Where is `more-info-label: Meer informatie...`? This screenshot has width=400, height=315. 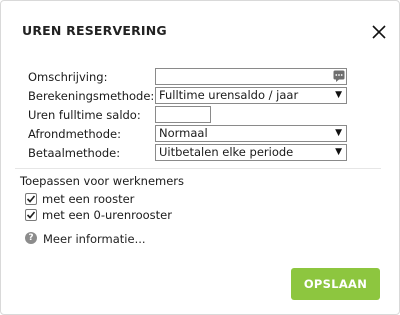 more-info-label: Meer informatie... is located at coordinates (94, 239).